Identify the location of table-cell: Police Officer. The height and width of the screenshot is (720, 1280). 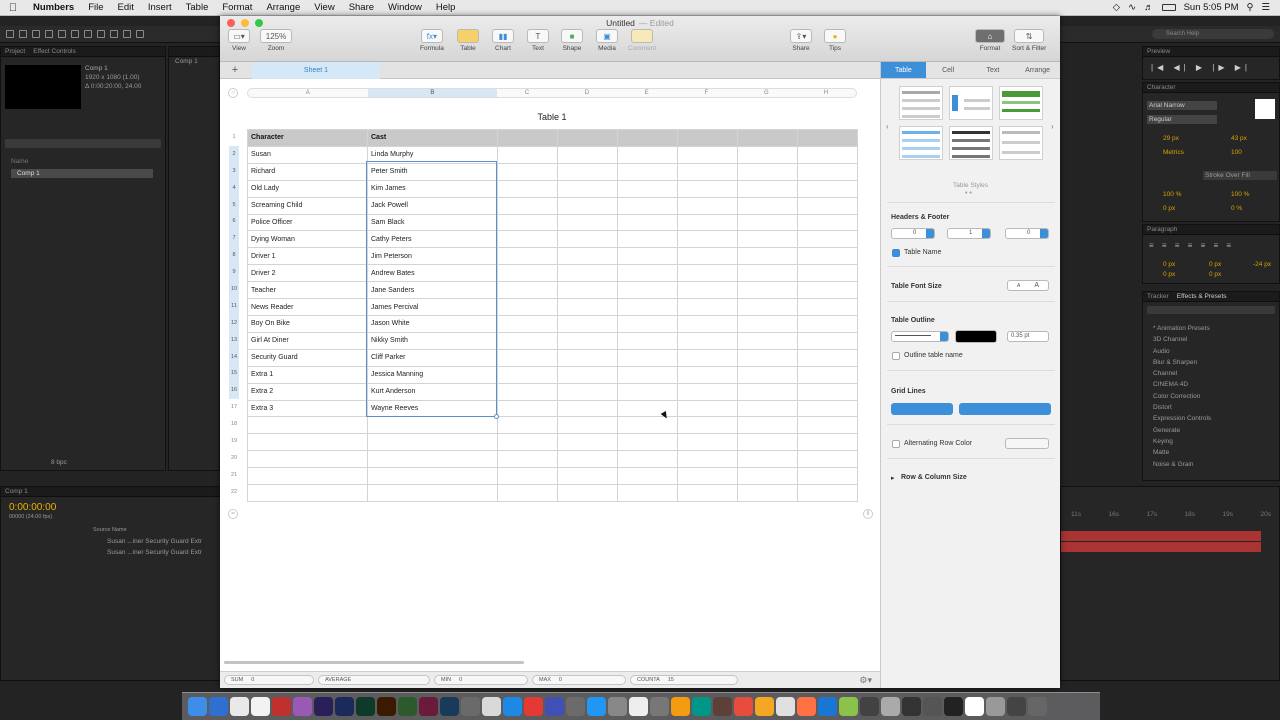
(307, 222).